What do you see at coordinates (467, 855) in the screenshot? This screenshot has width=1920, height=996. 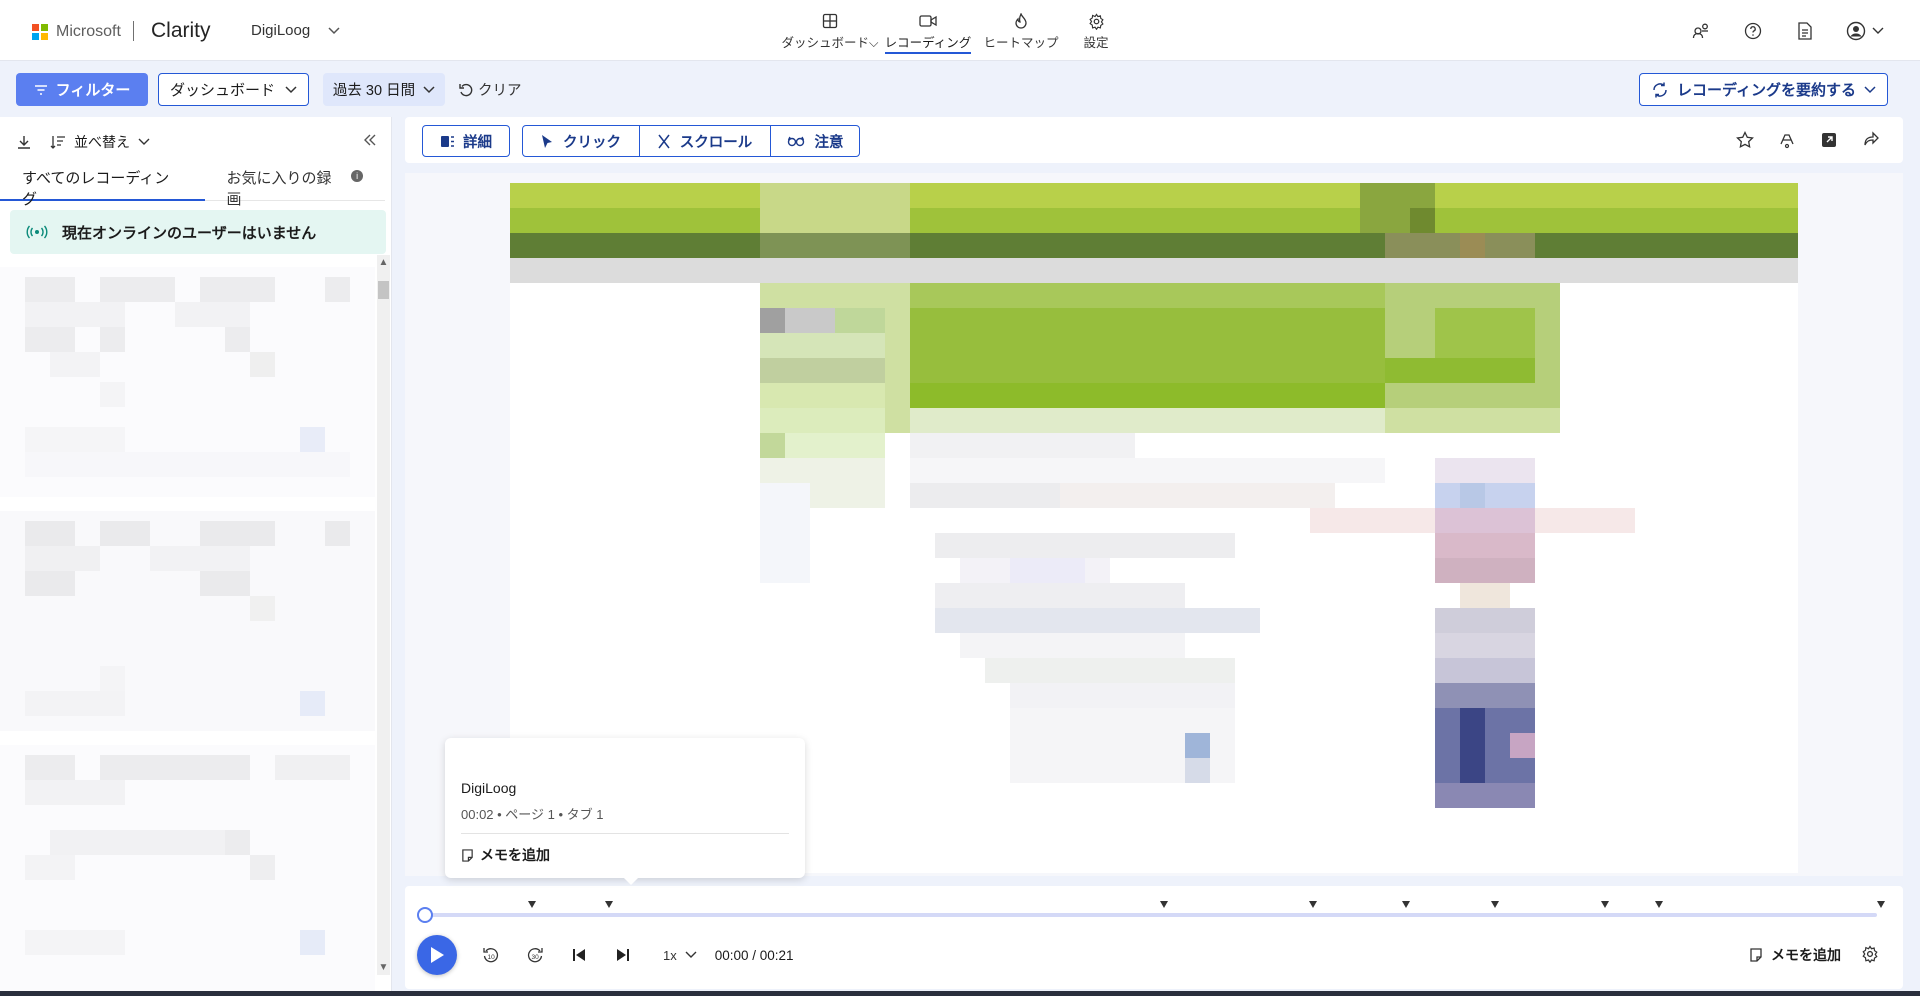 I see `note-icon` at bounding box center [467, 855].